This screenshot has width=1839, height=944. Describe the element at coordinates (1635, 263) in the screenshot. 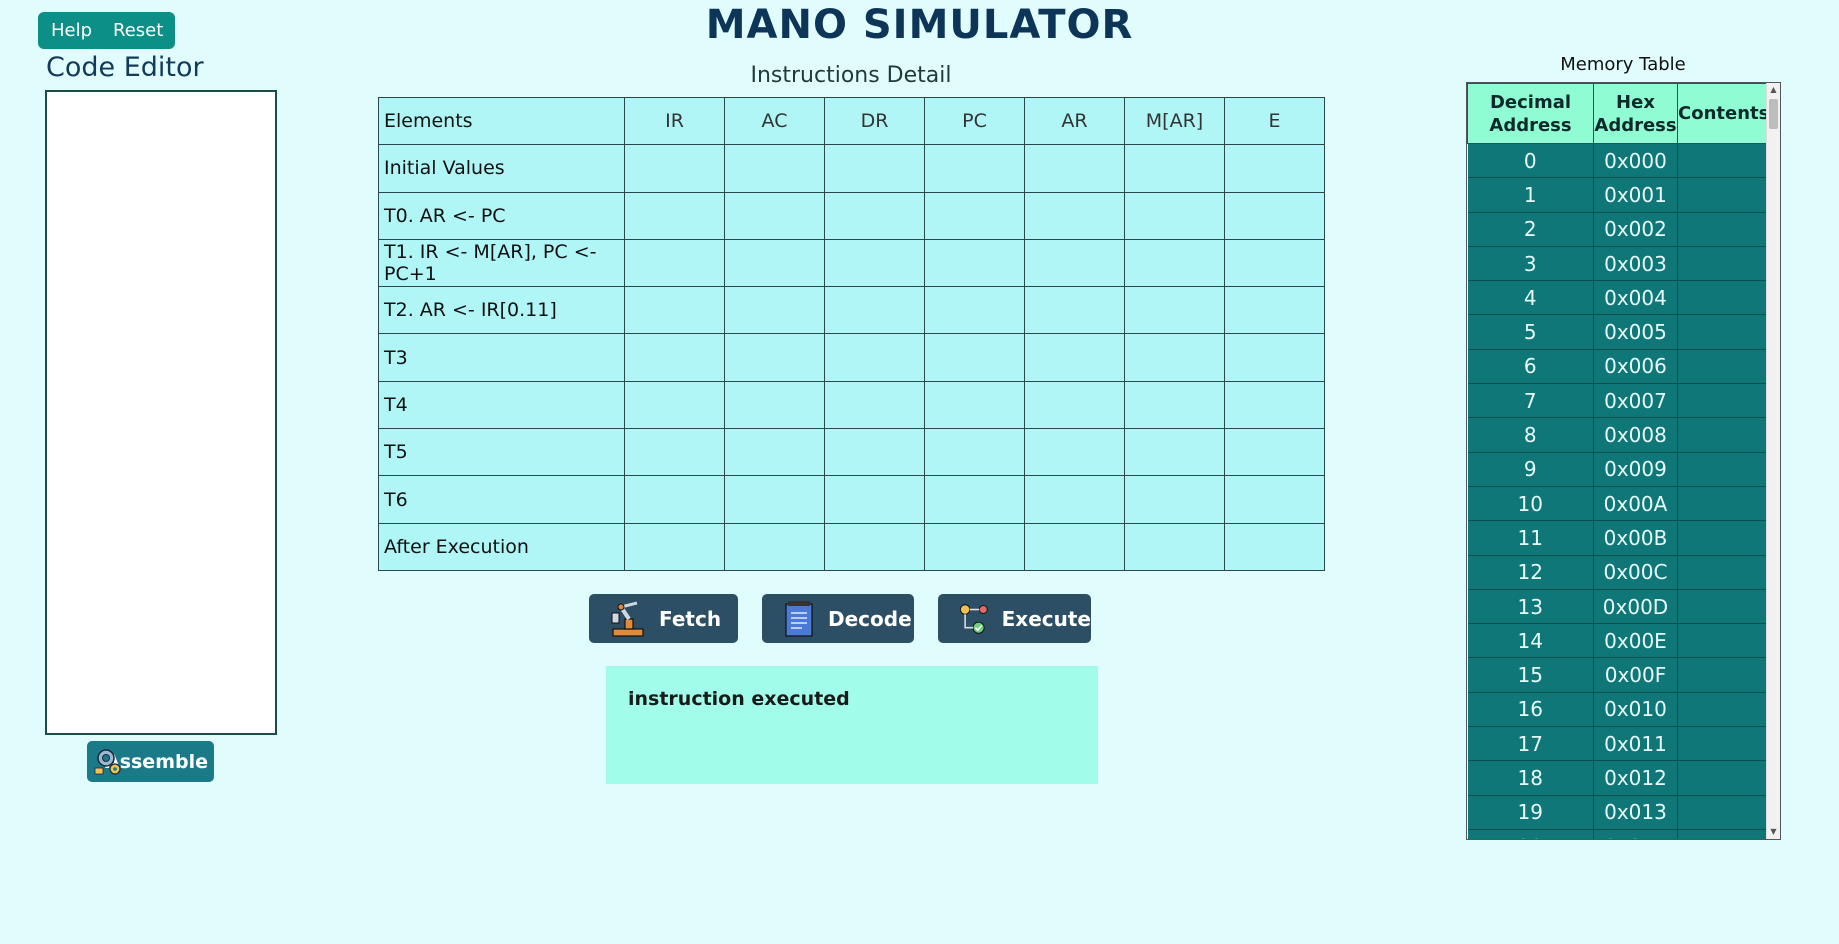

I see `memory-cell: 0x003` at that location.